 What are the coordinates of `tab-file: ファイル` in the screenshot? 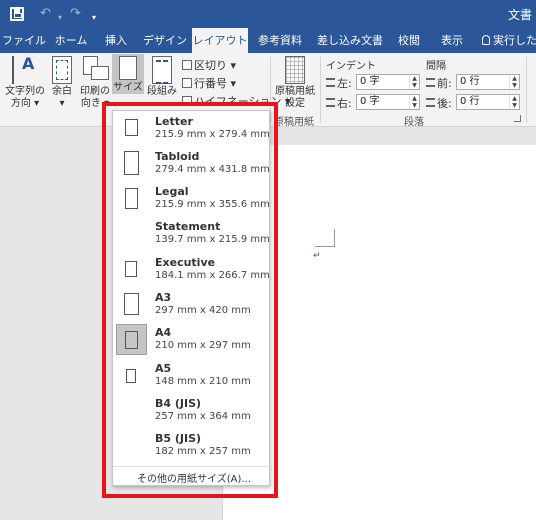 It's located at (24, 40).